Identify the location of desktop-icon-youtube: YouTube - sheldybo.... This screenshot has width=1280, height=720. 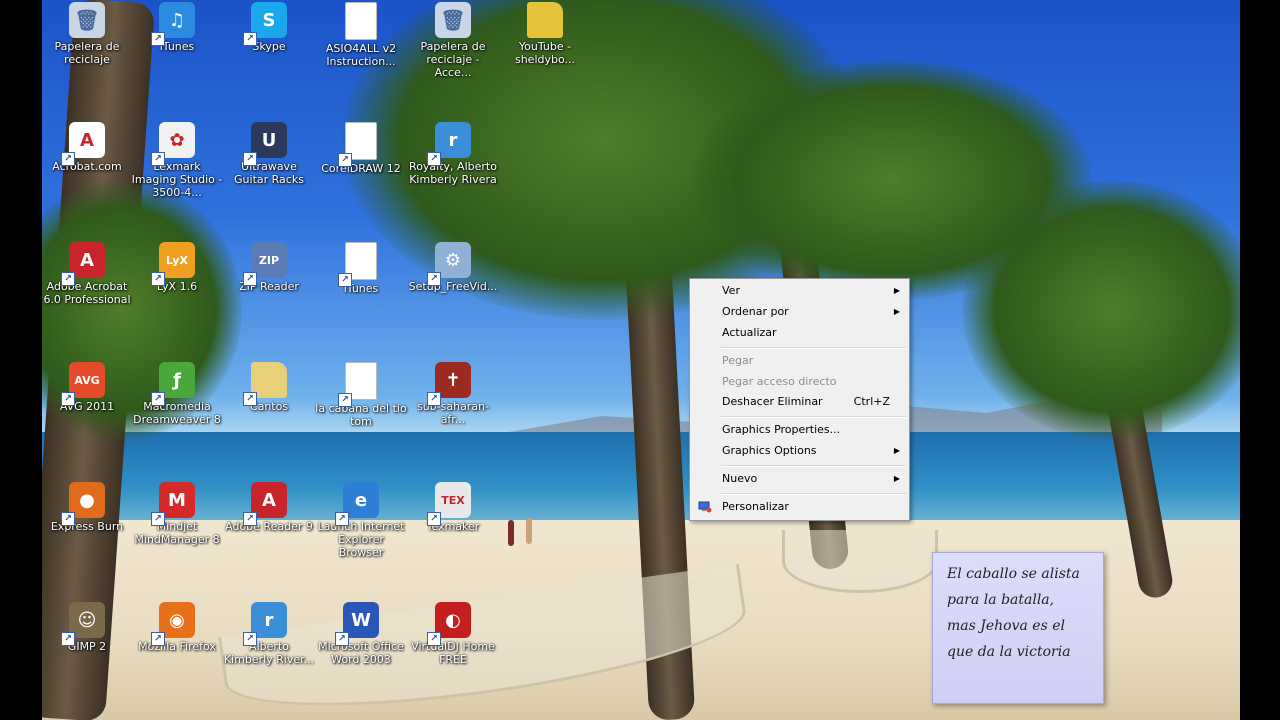
(545, 34).